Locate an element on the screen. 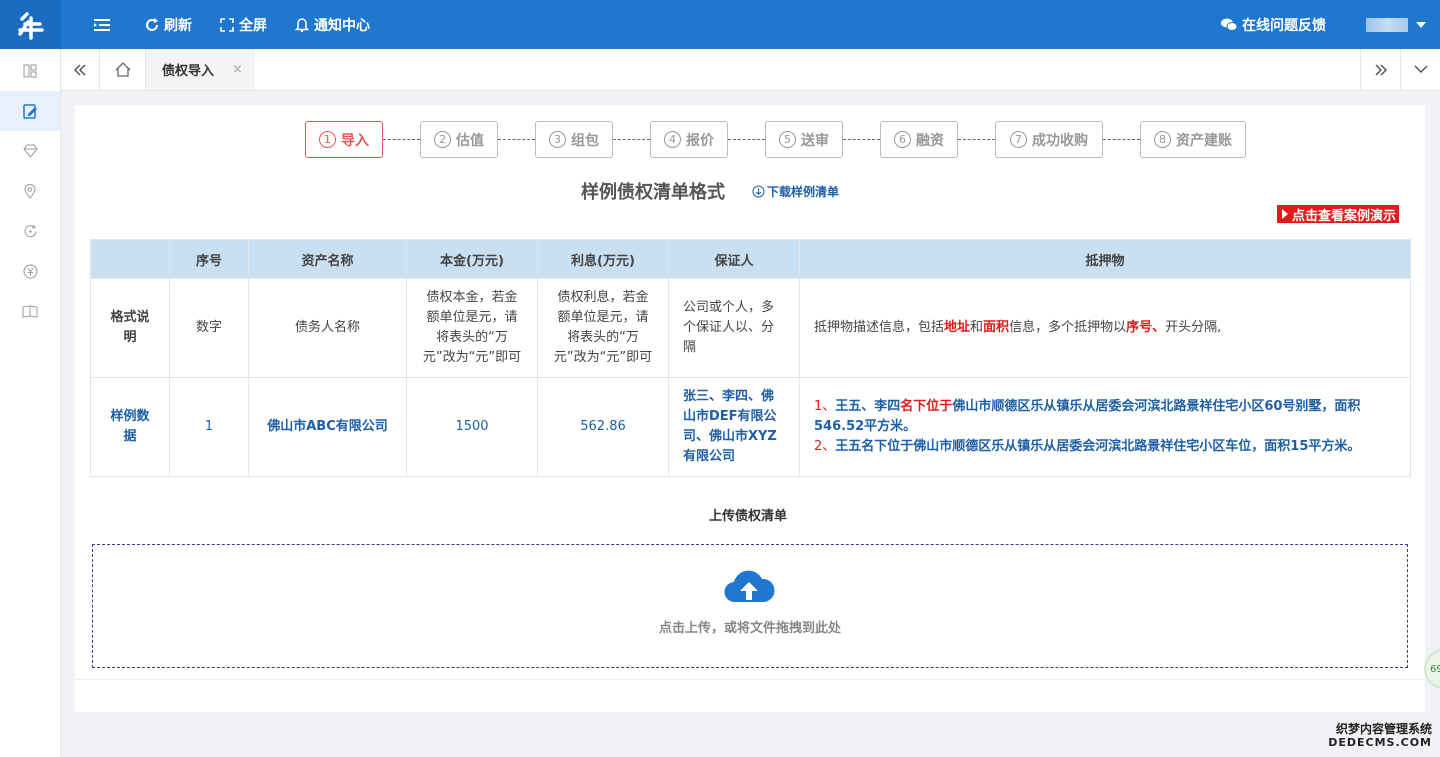 The image size is (1440, 757). tab-debt-import: 债权导入 × is located at coordinates (200, 69).